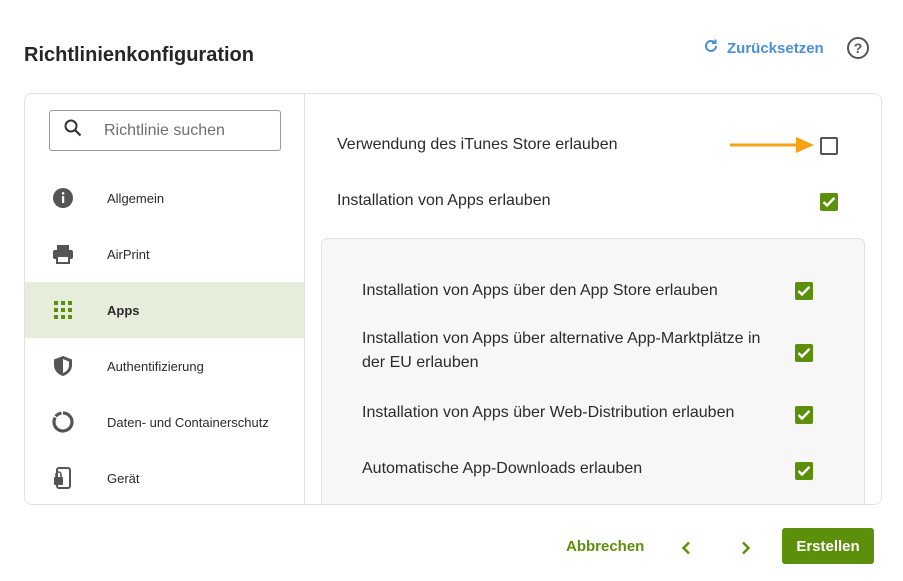  What do you see at coordinates (711, 48) in the screenshot?
I see `refresh-icon` at bounding box center [711, 48].